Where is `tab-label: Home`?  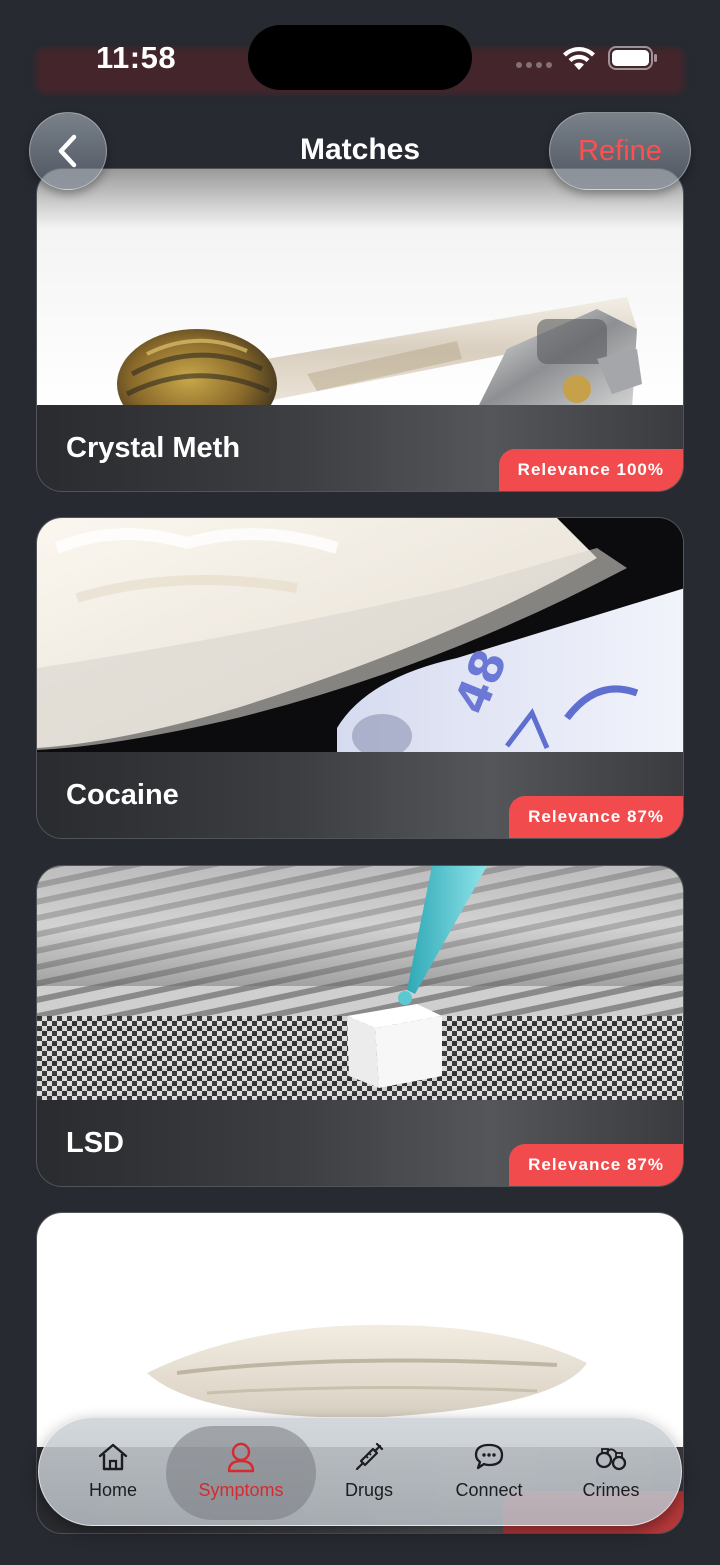 tab-label: Home is located at coordinates (112, 1490).